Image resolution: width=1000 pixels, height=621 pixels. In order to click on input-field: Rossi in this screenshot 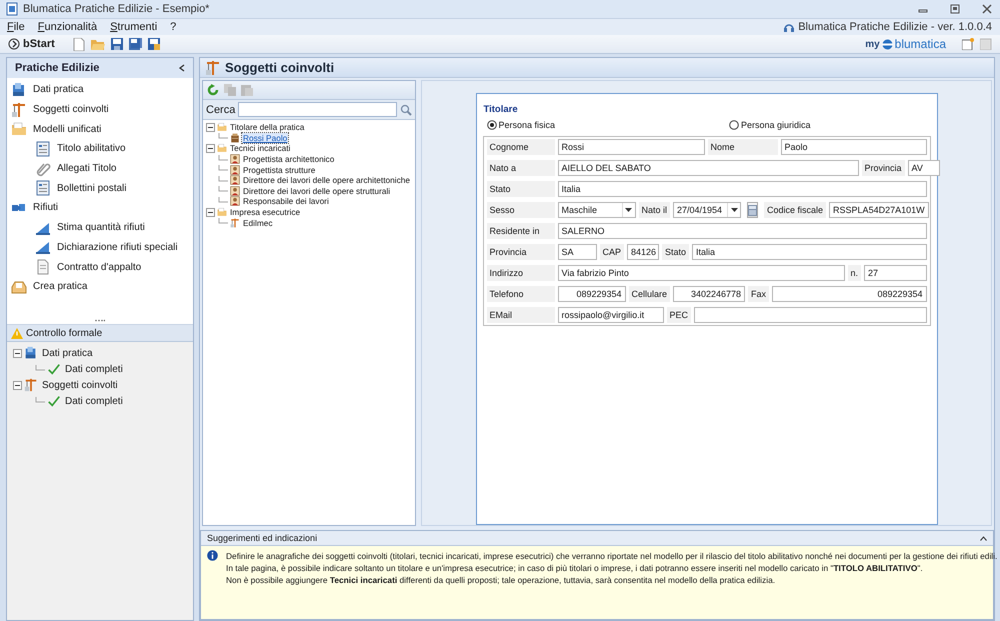, I will do `click(631, 147)`.